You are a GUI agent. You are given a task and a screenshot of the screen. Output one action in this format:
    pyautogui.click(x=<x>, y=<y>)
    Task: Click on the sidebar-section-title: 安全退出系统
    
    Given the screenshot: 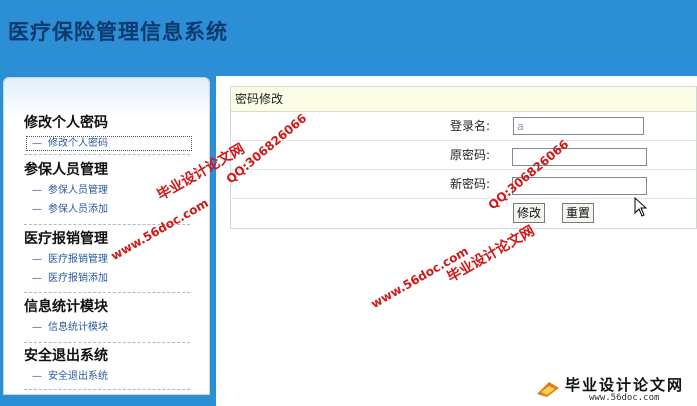 What is the action you would take?
    pyautogui.click(x=66, y=356)
    